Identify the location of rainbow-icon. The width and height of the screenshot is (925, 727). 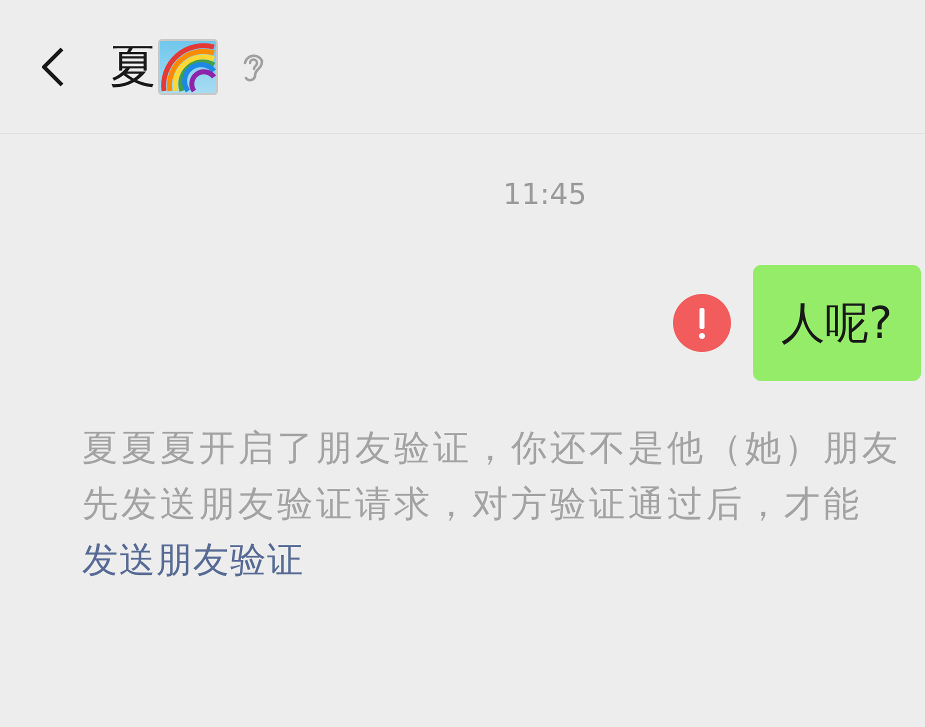
(188, 66).